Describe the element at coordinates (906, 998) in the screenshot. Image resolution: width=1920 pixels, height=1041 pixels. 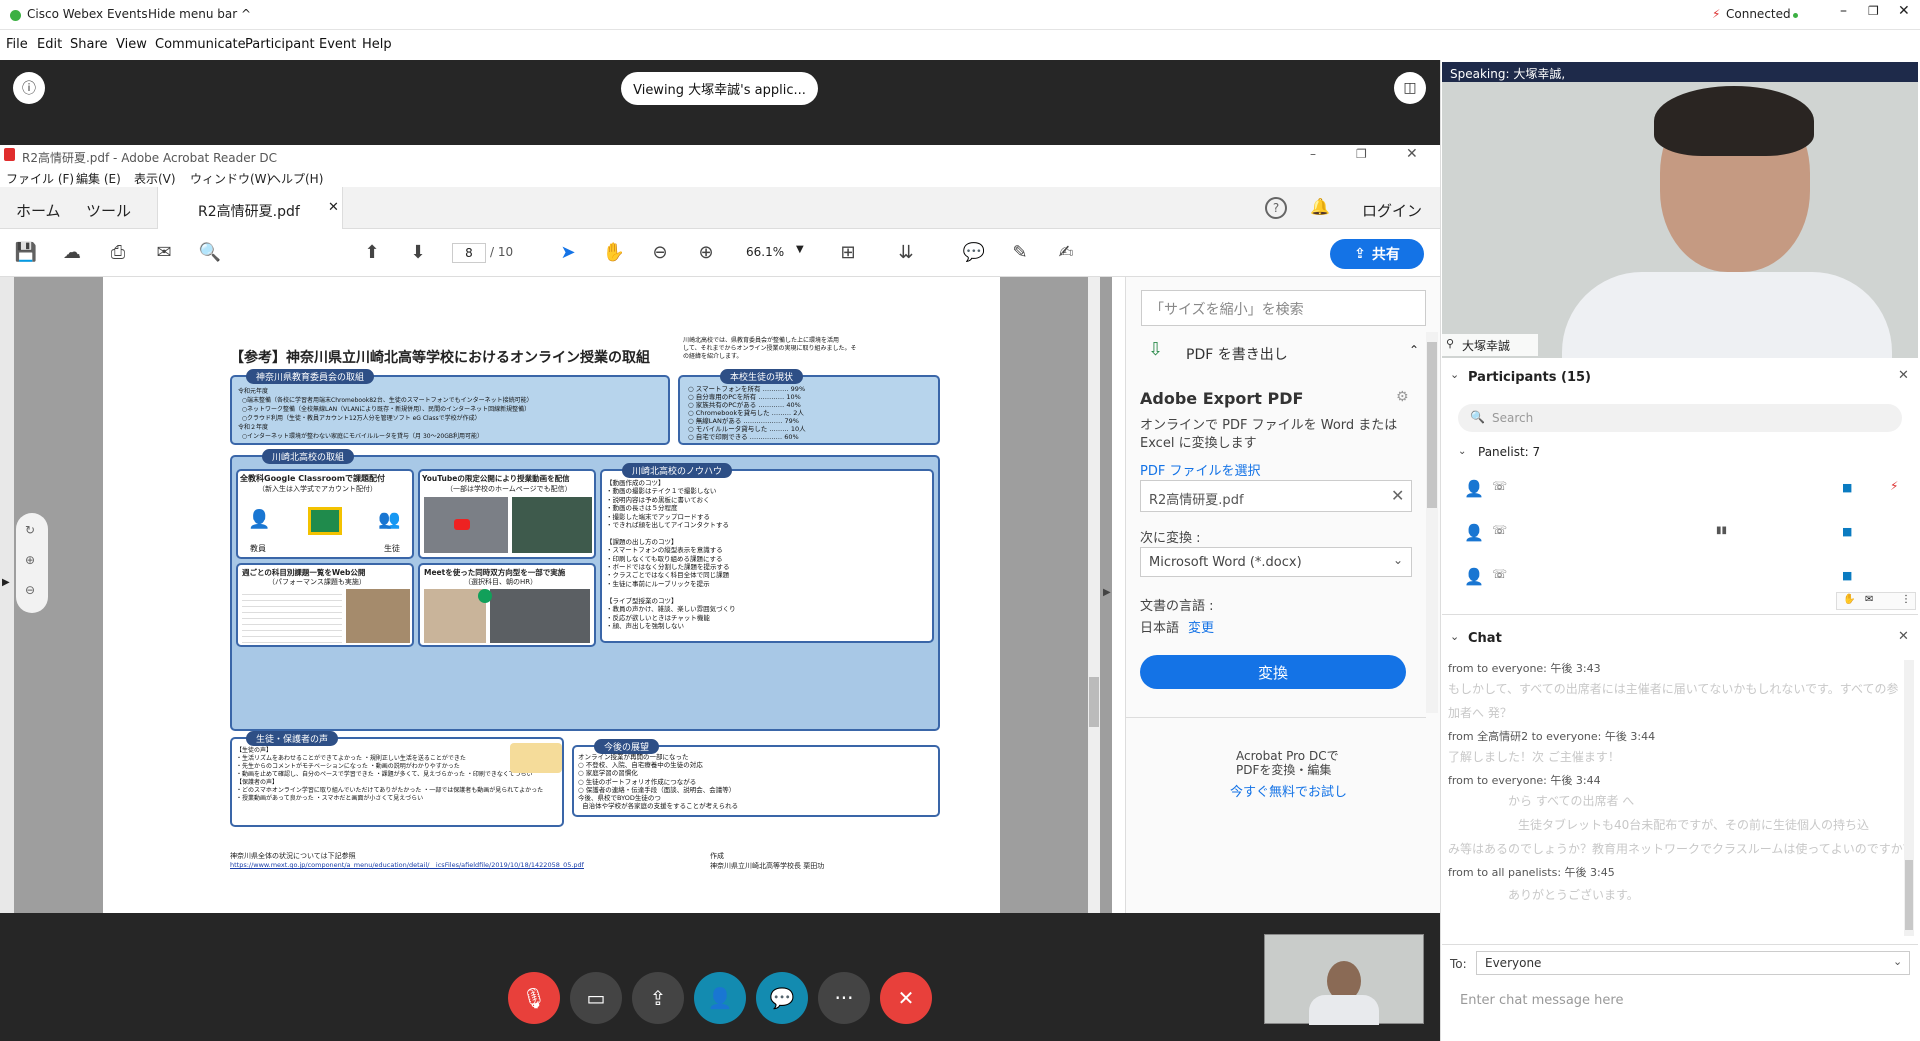
I see `leave-button: ✕` at that location.